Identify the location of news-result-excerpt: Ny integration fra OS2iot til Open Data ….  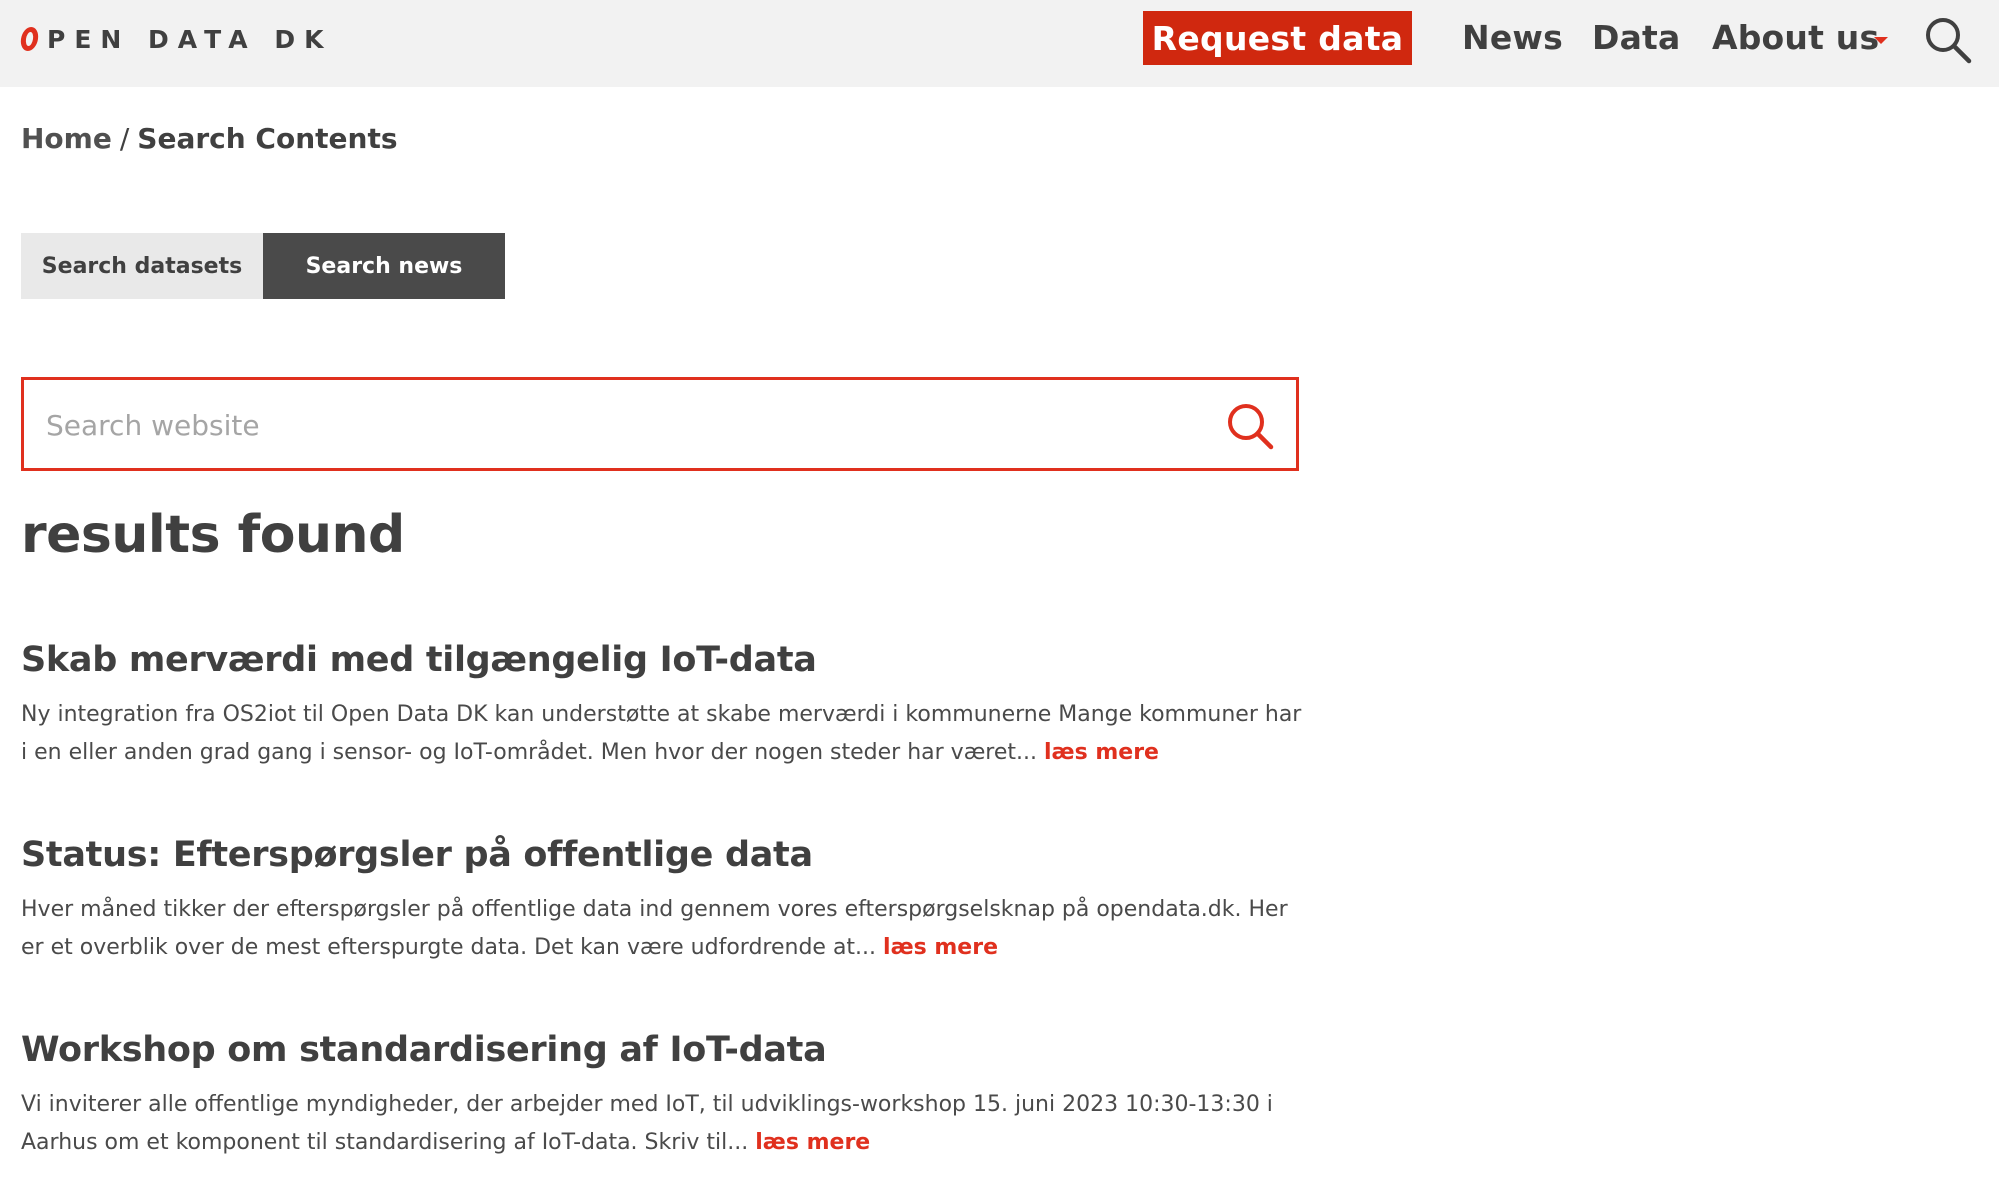
(666, 734).